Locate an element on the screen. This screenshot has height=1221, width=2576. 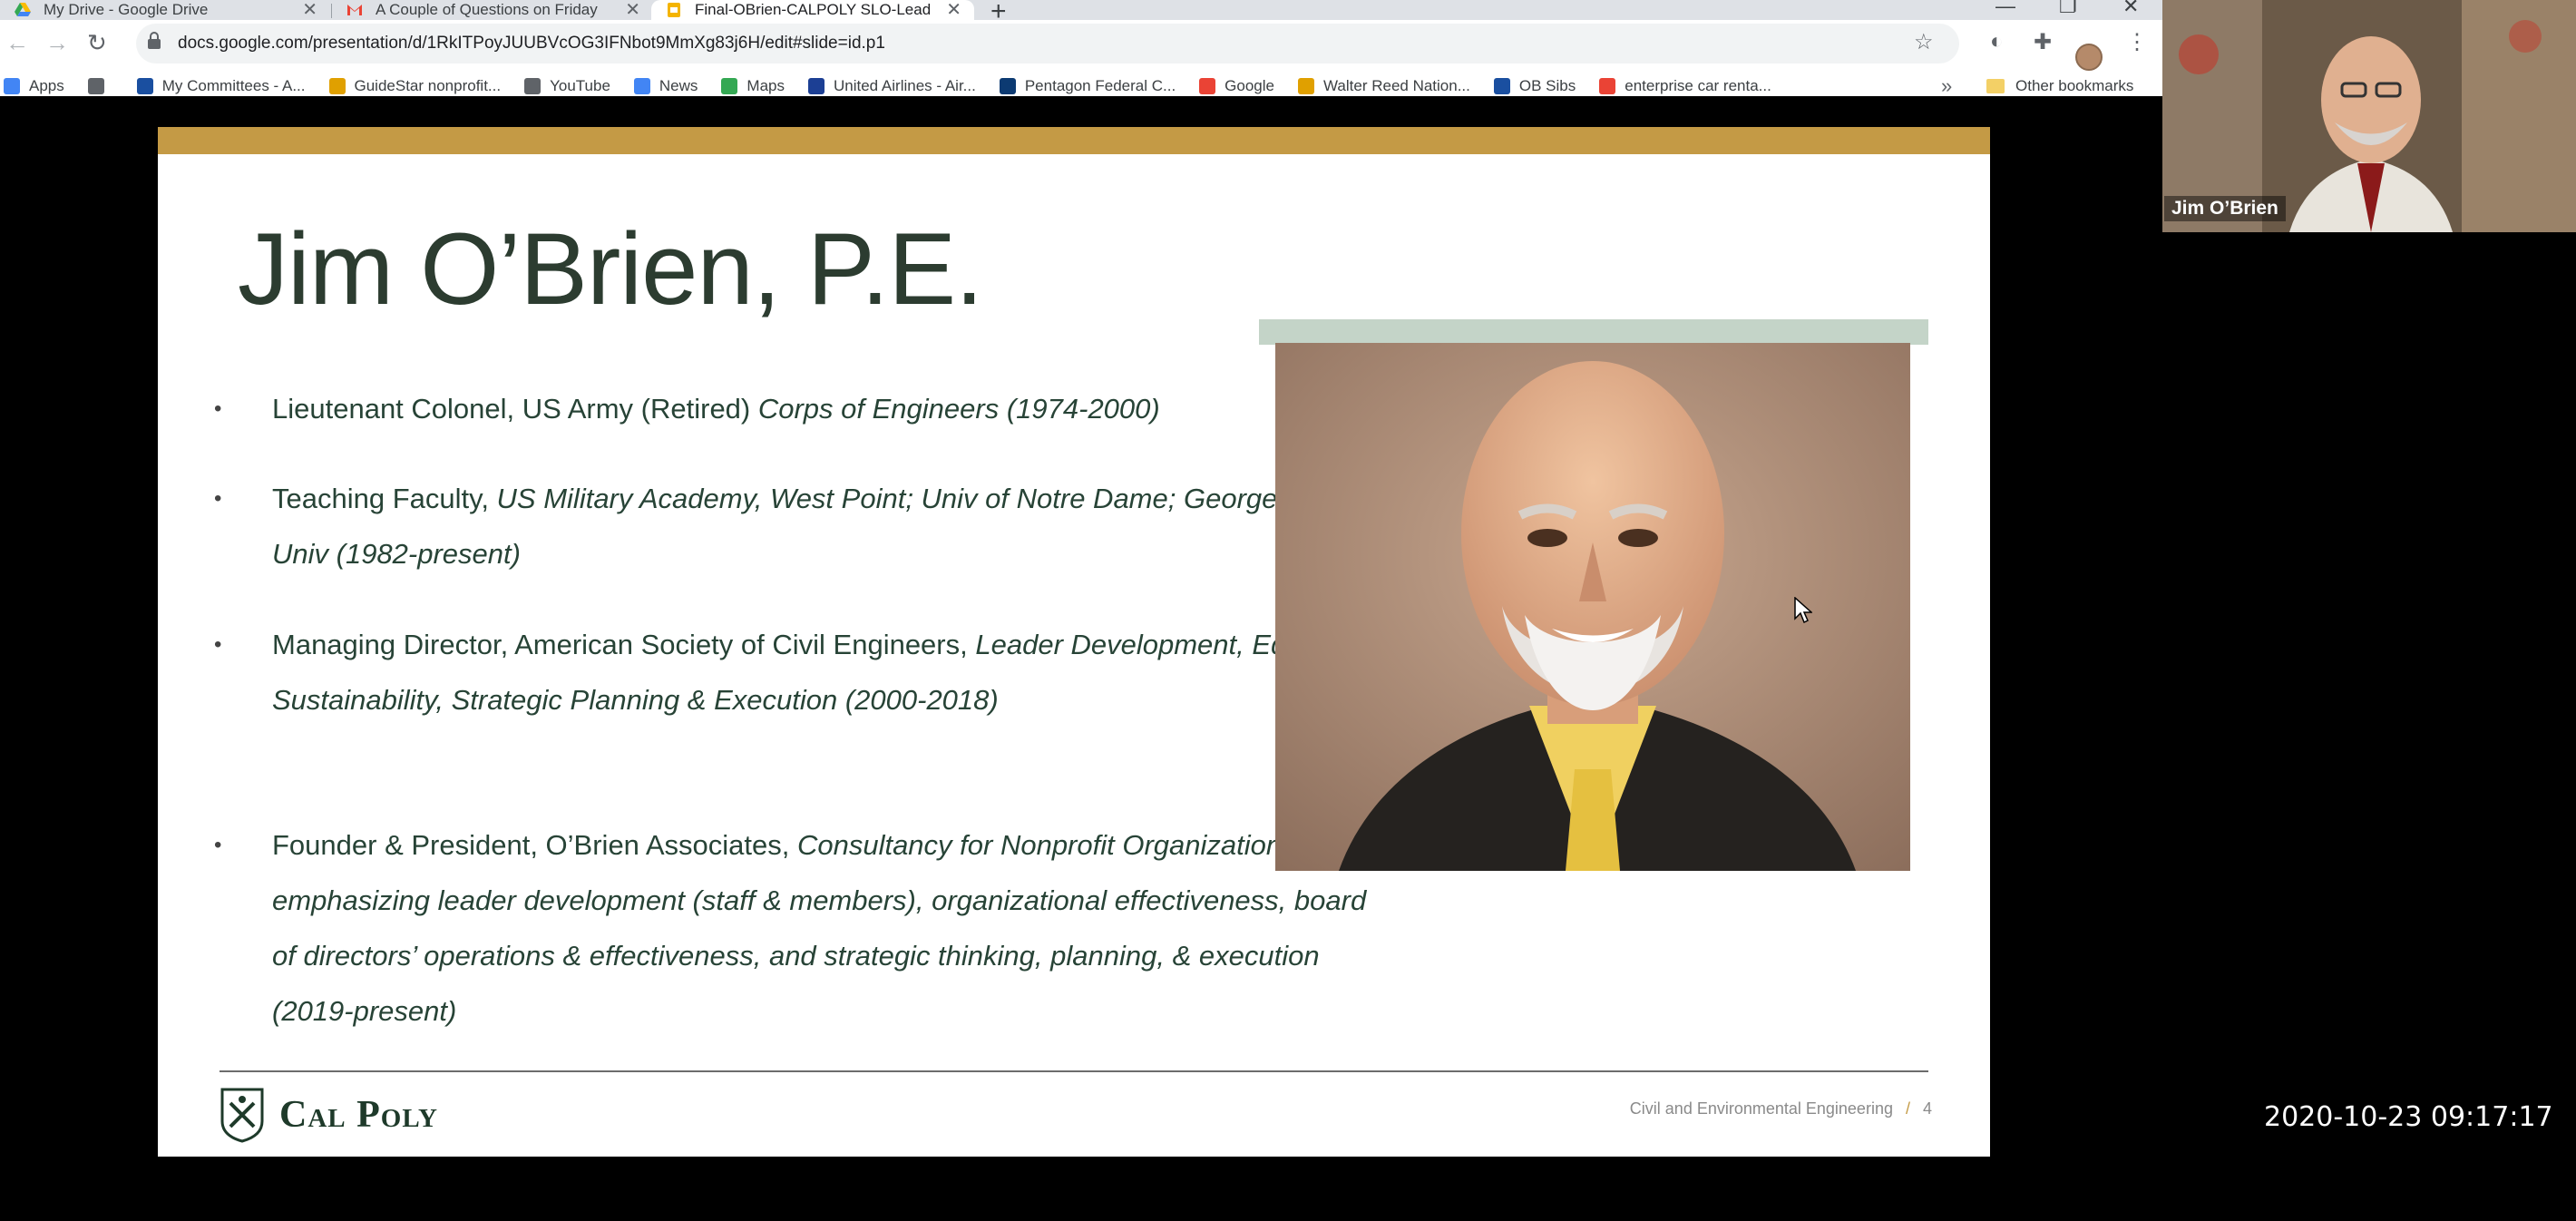
bookmark-item: Apps is located at coordinates (34, 86).